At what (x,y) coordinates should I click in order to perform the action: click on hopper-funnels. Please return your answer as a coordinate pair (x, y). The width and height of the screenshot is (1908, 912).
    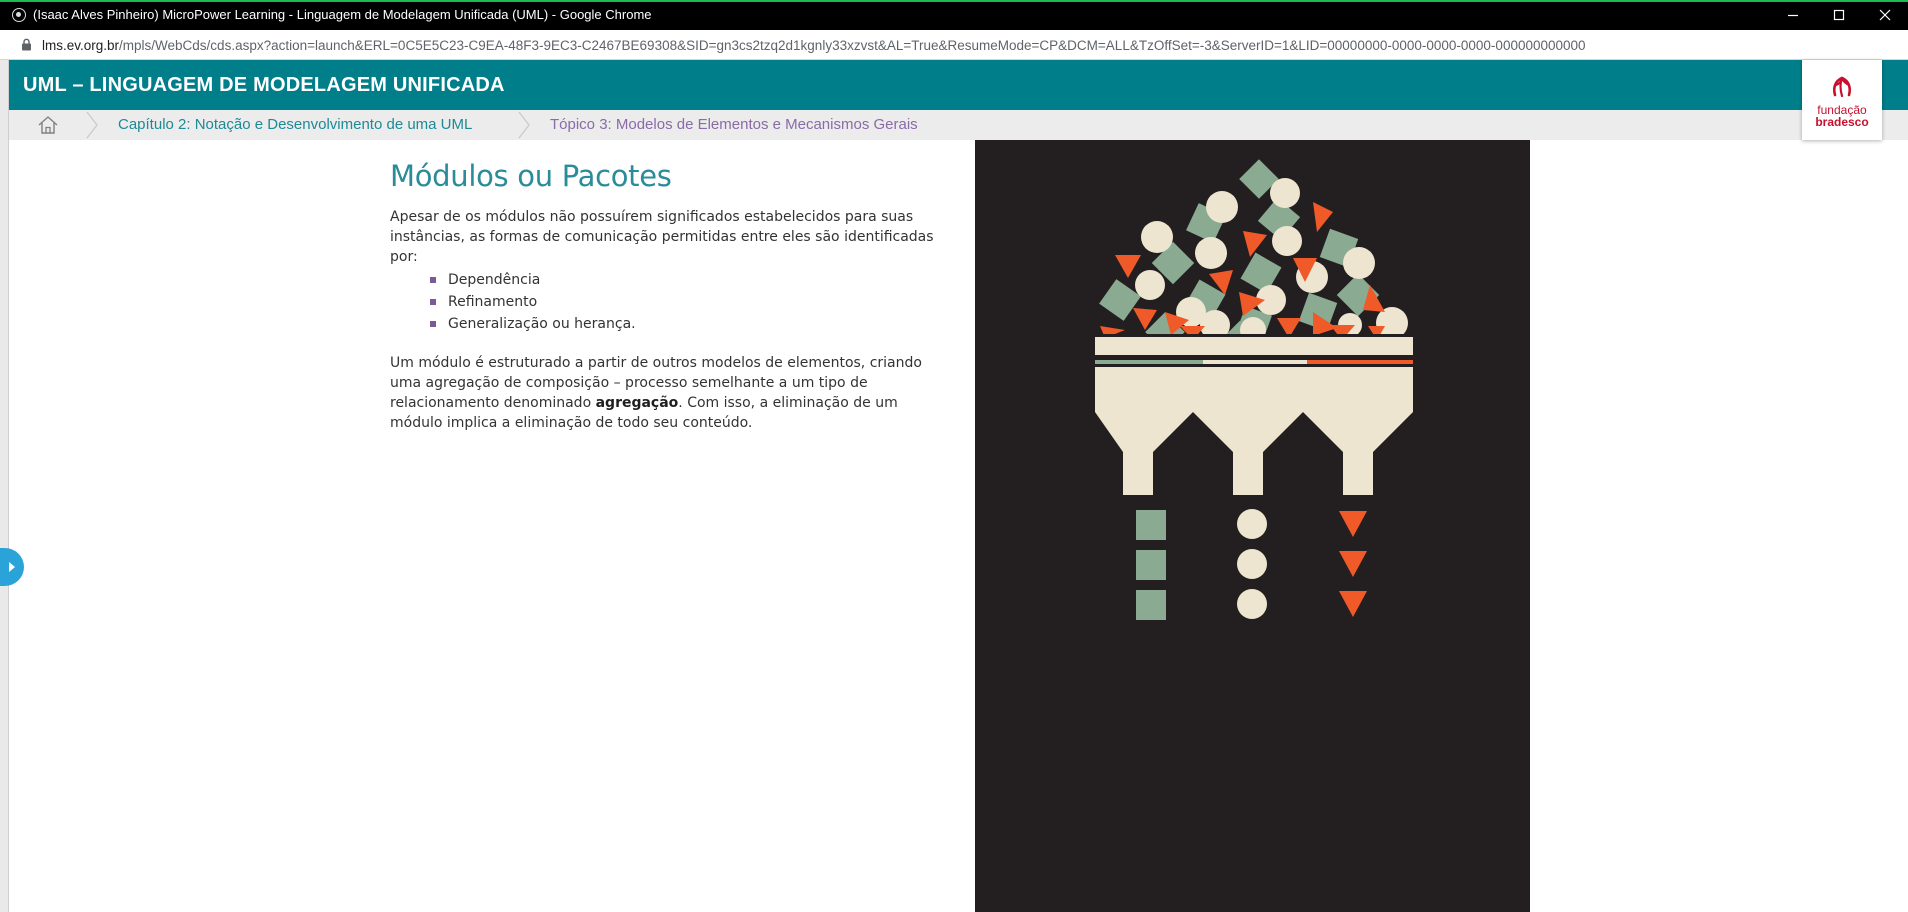
    Looking at the image, I should click on (1254, 431).